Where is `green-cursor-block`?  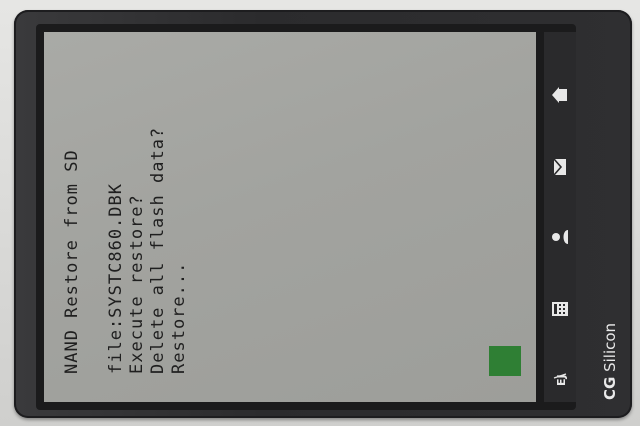
green-cursor-block is located at coordinates (505, 361).